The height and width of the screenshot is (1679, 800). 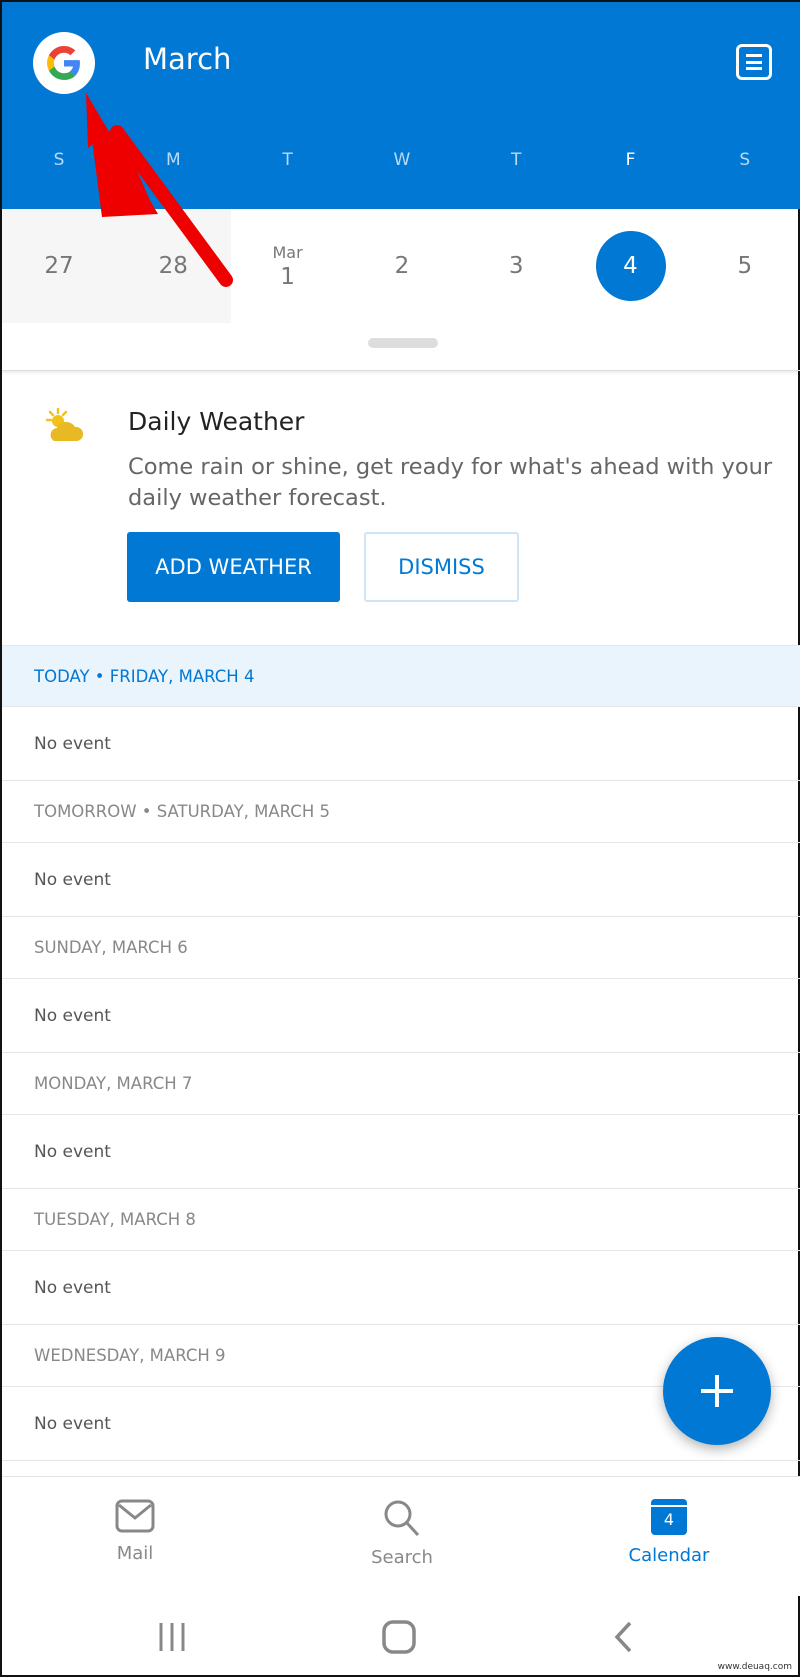 What do you see at coordinates (441, 567) in the screenshot?
I see `dismiss-button: DISMISS` at bounding box center [441, 567].